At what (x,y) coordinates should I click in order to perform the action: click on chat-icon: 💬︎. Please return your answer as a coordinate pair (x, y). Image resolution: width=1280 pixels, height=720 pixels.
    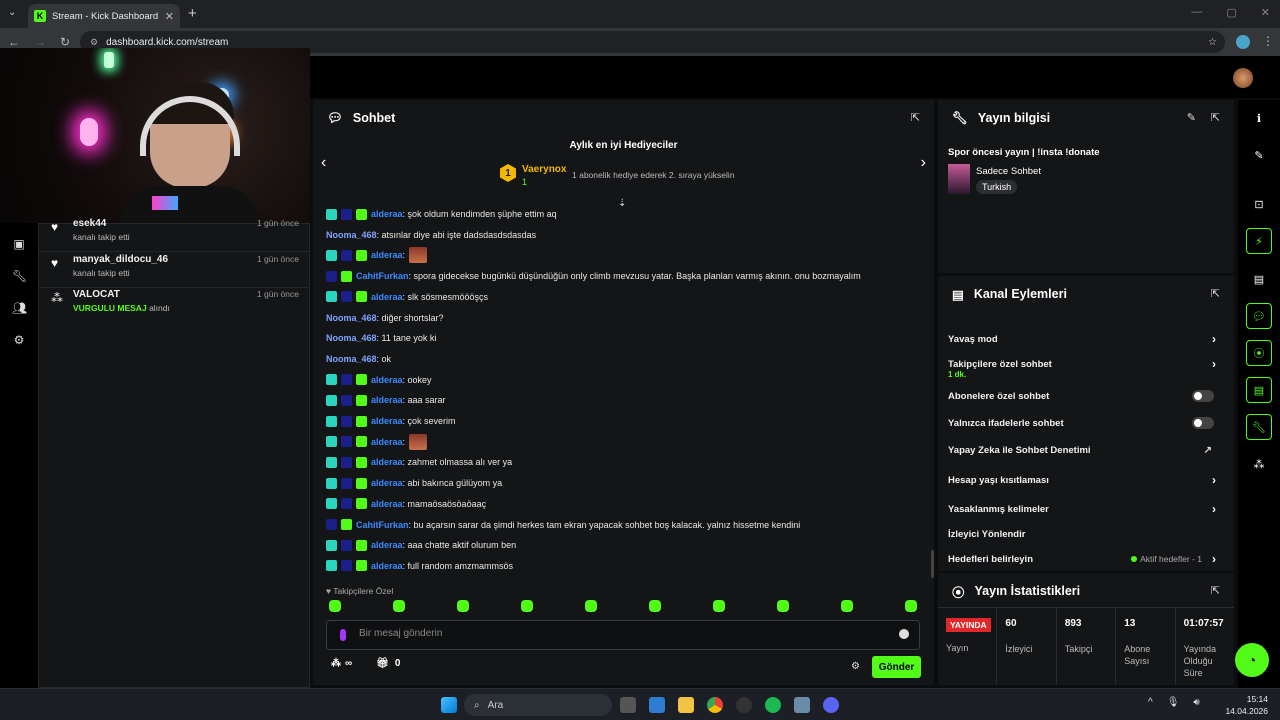
    Looking at the image, I should click on (1259, 316).